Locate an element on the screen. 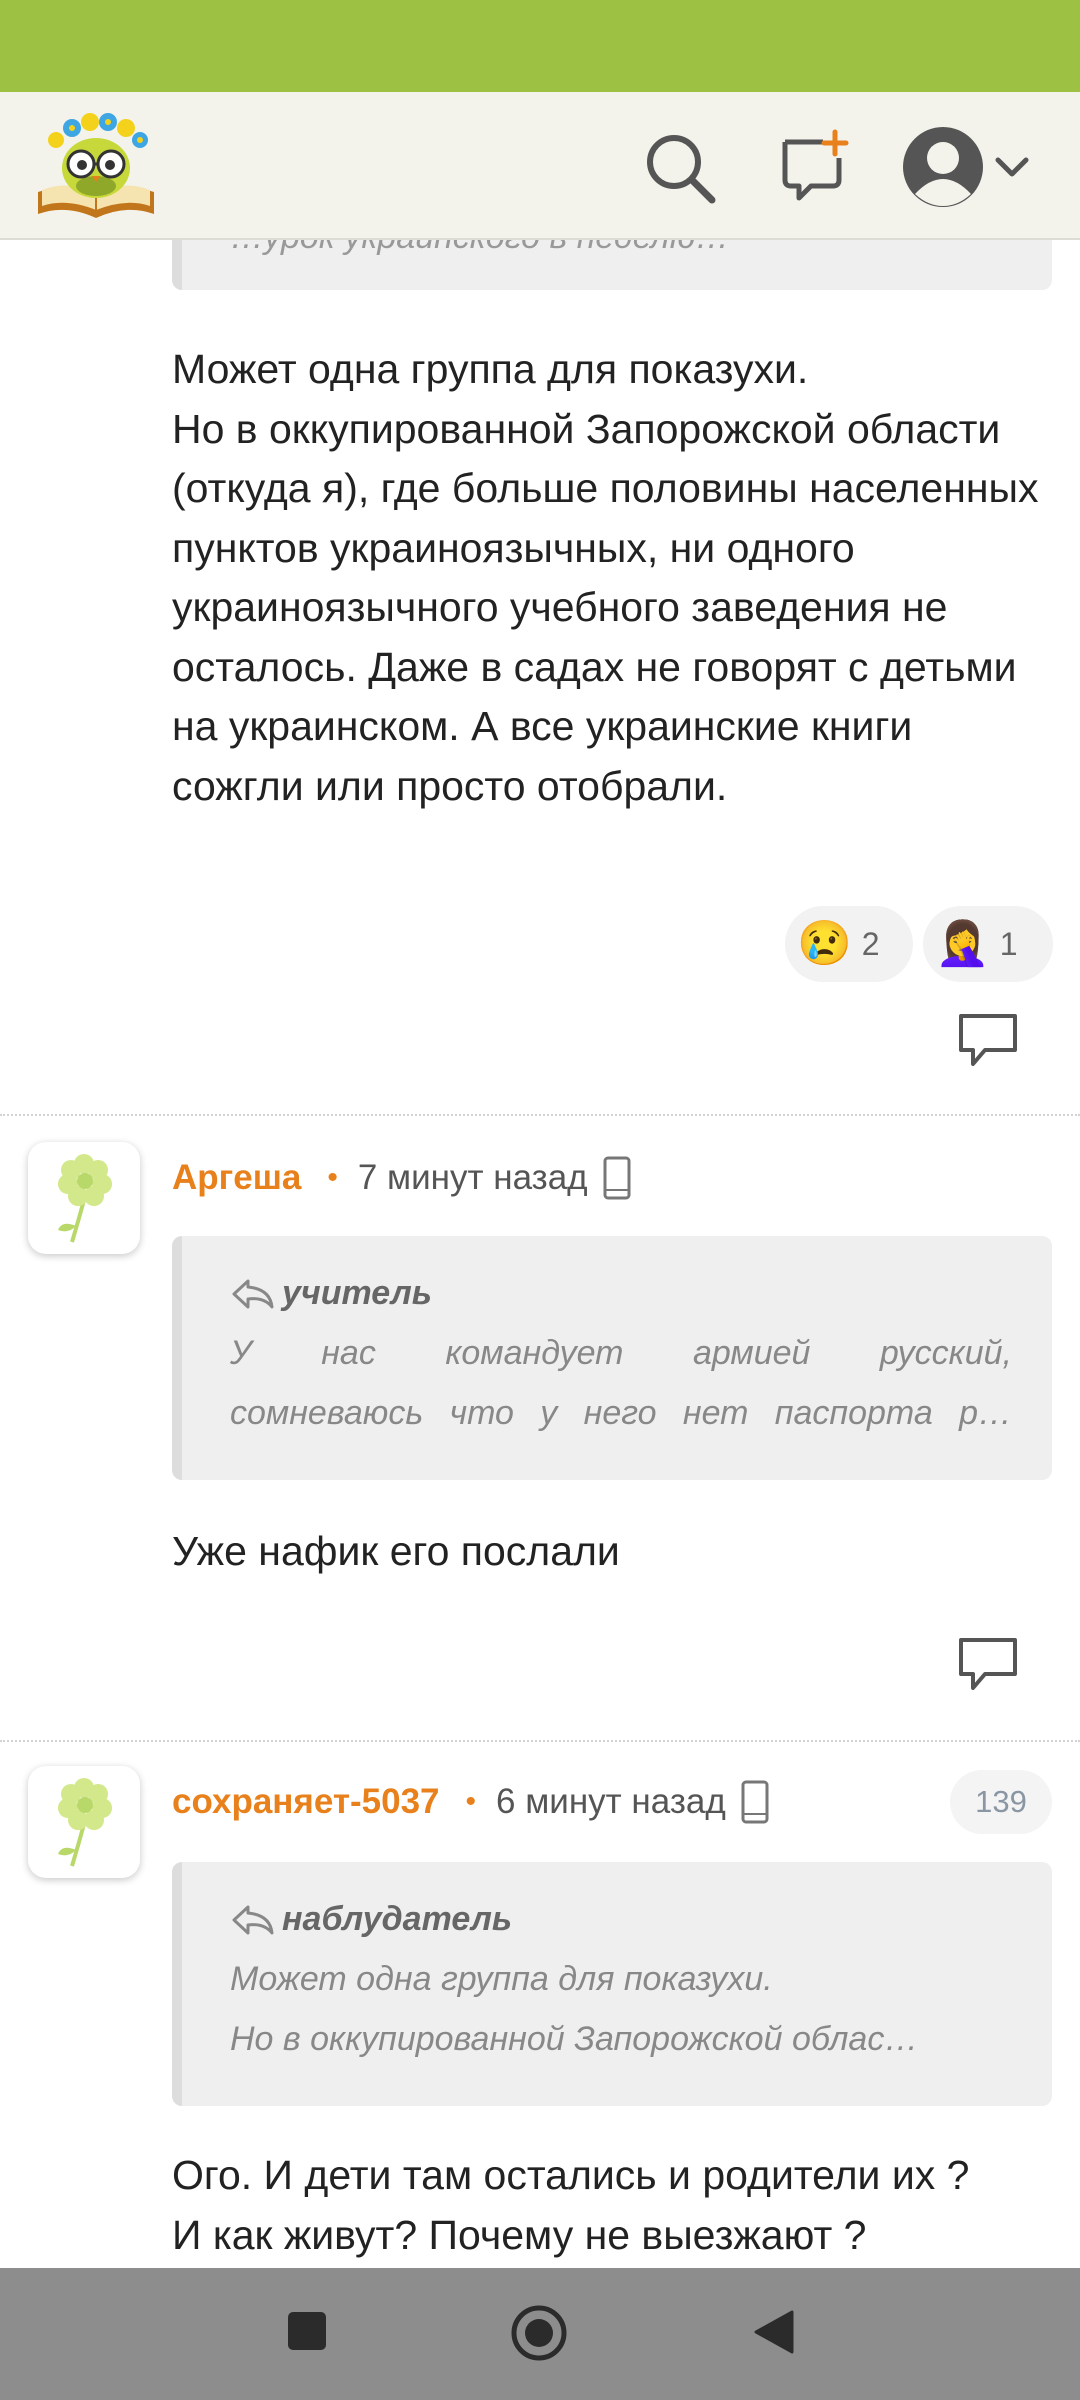 The height and width of the screenshot is (2400, 1080). back-triangle-icon is located at coordinates (774, 2332).